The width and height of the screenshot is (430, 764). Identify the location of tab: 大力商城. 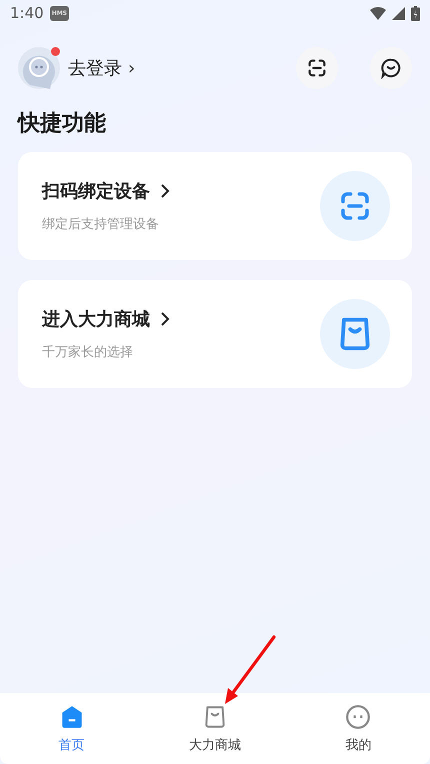
(215, 728).